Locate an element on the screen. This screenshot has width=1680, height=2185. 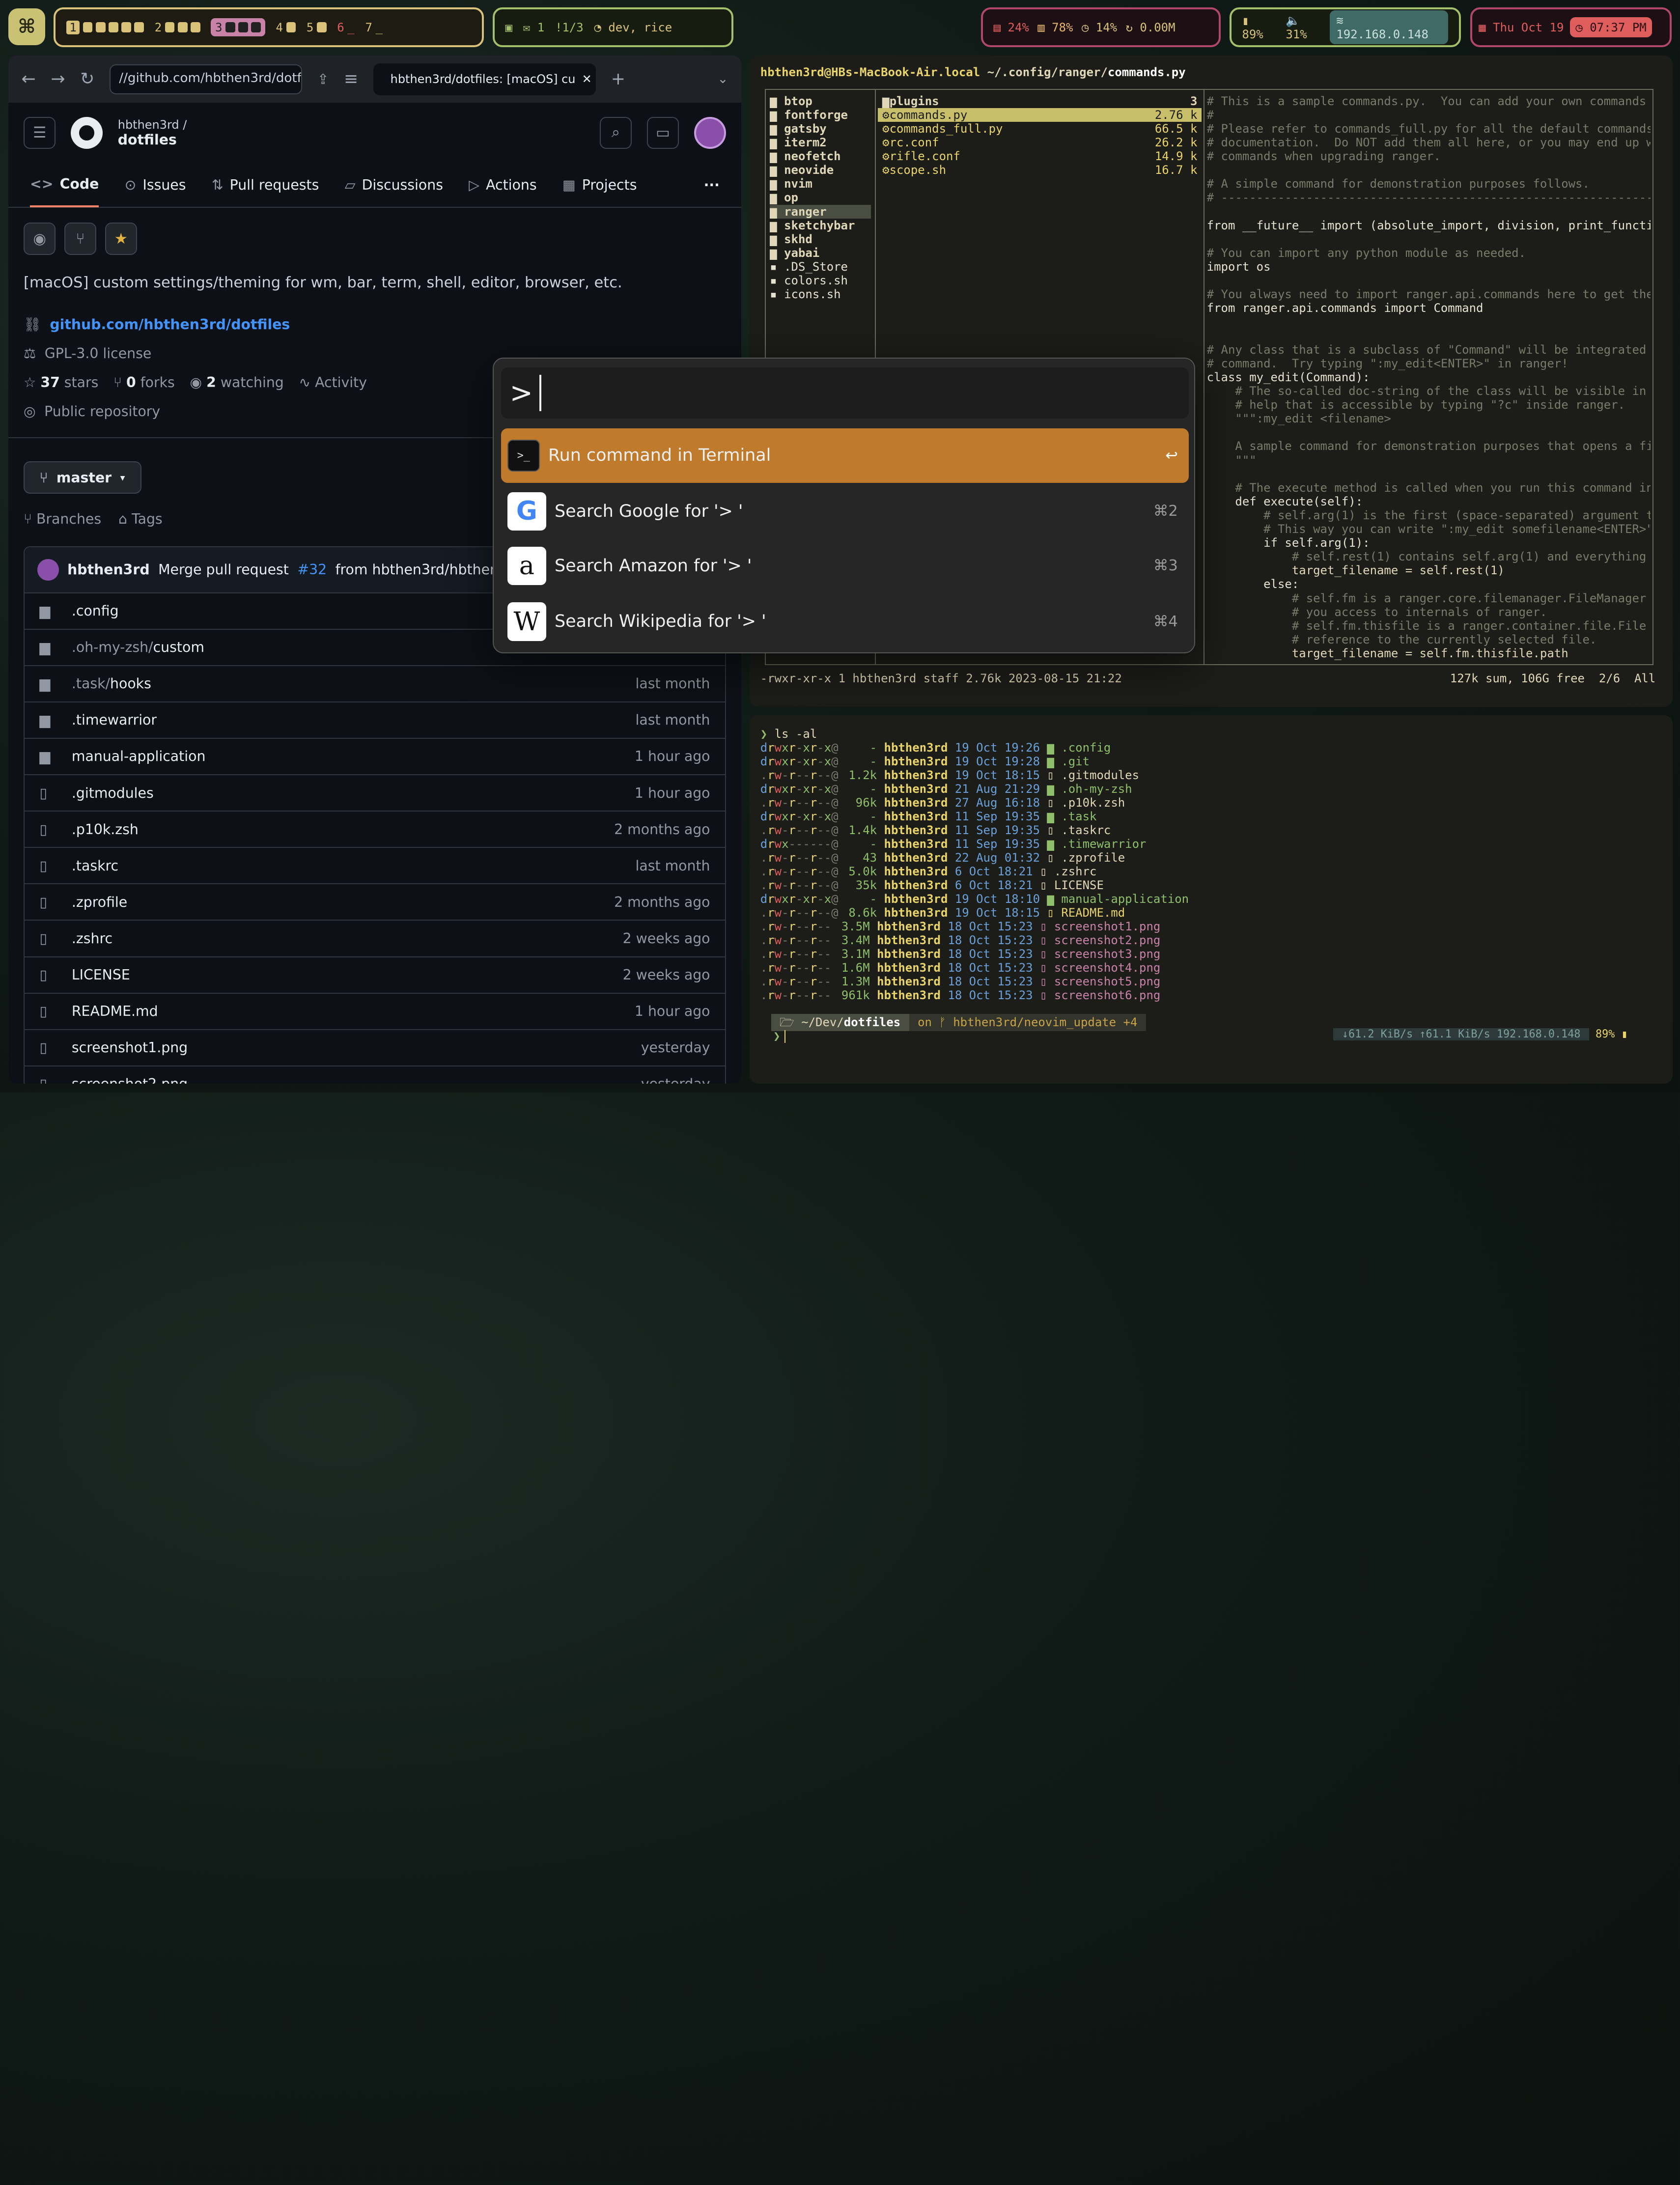
repo-owner: hbthen3rd / is located at coordinates (152, 125).